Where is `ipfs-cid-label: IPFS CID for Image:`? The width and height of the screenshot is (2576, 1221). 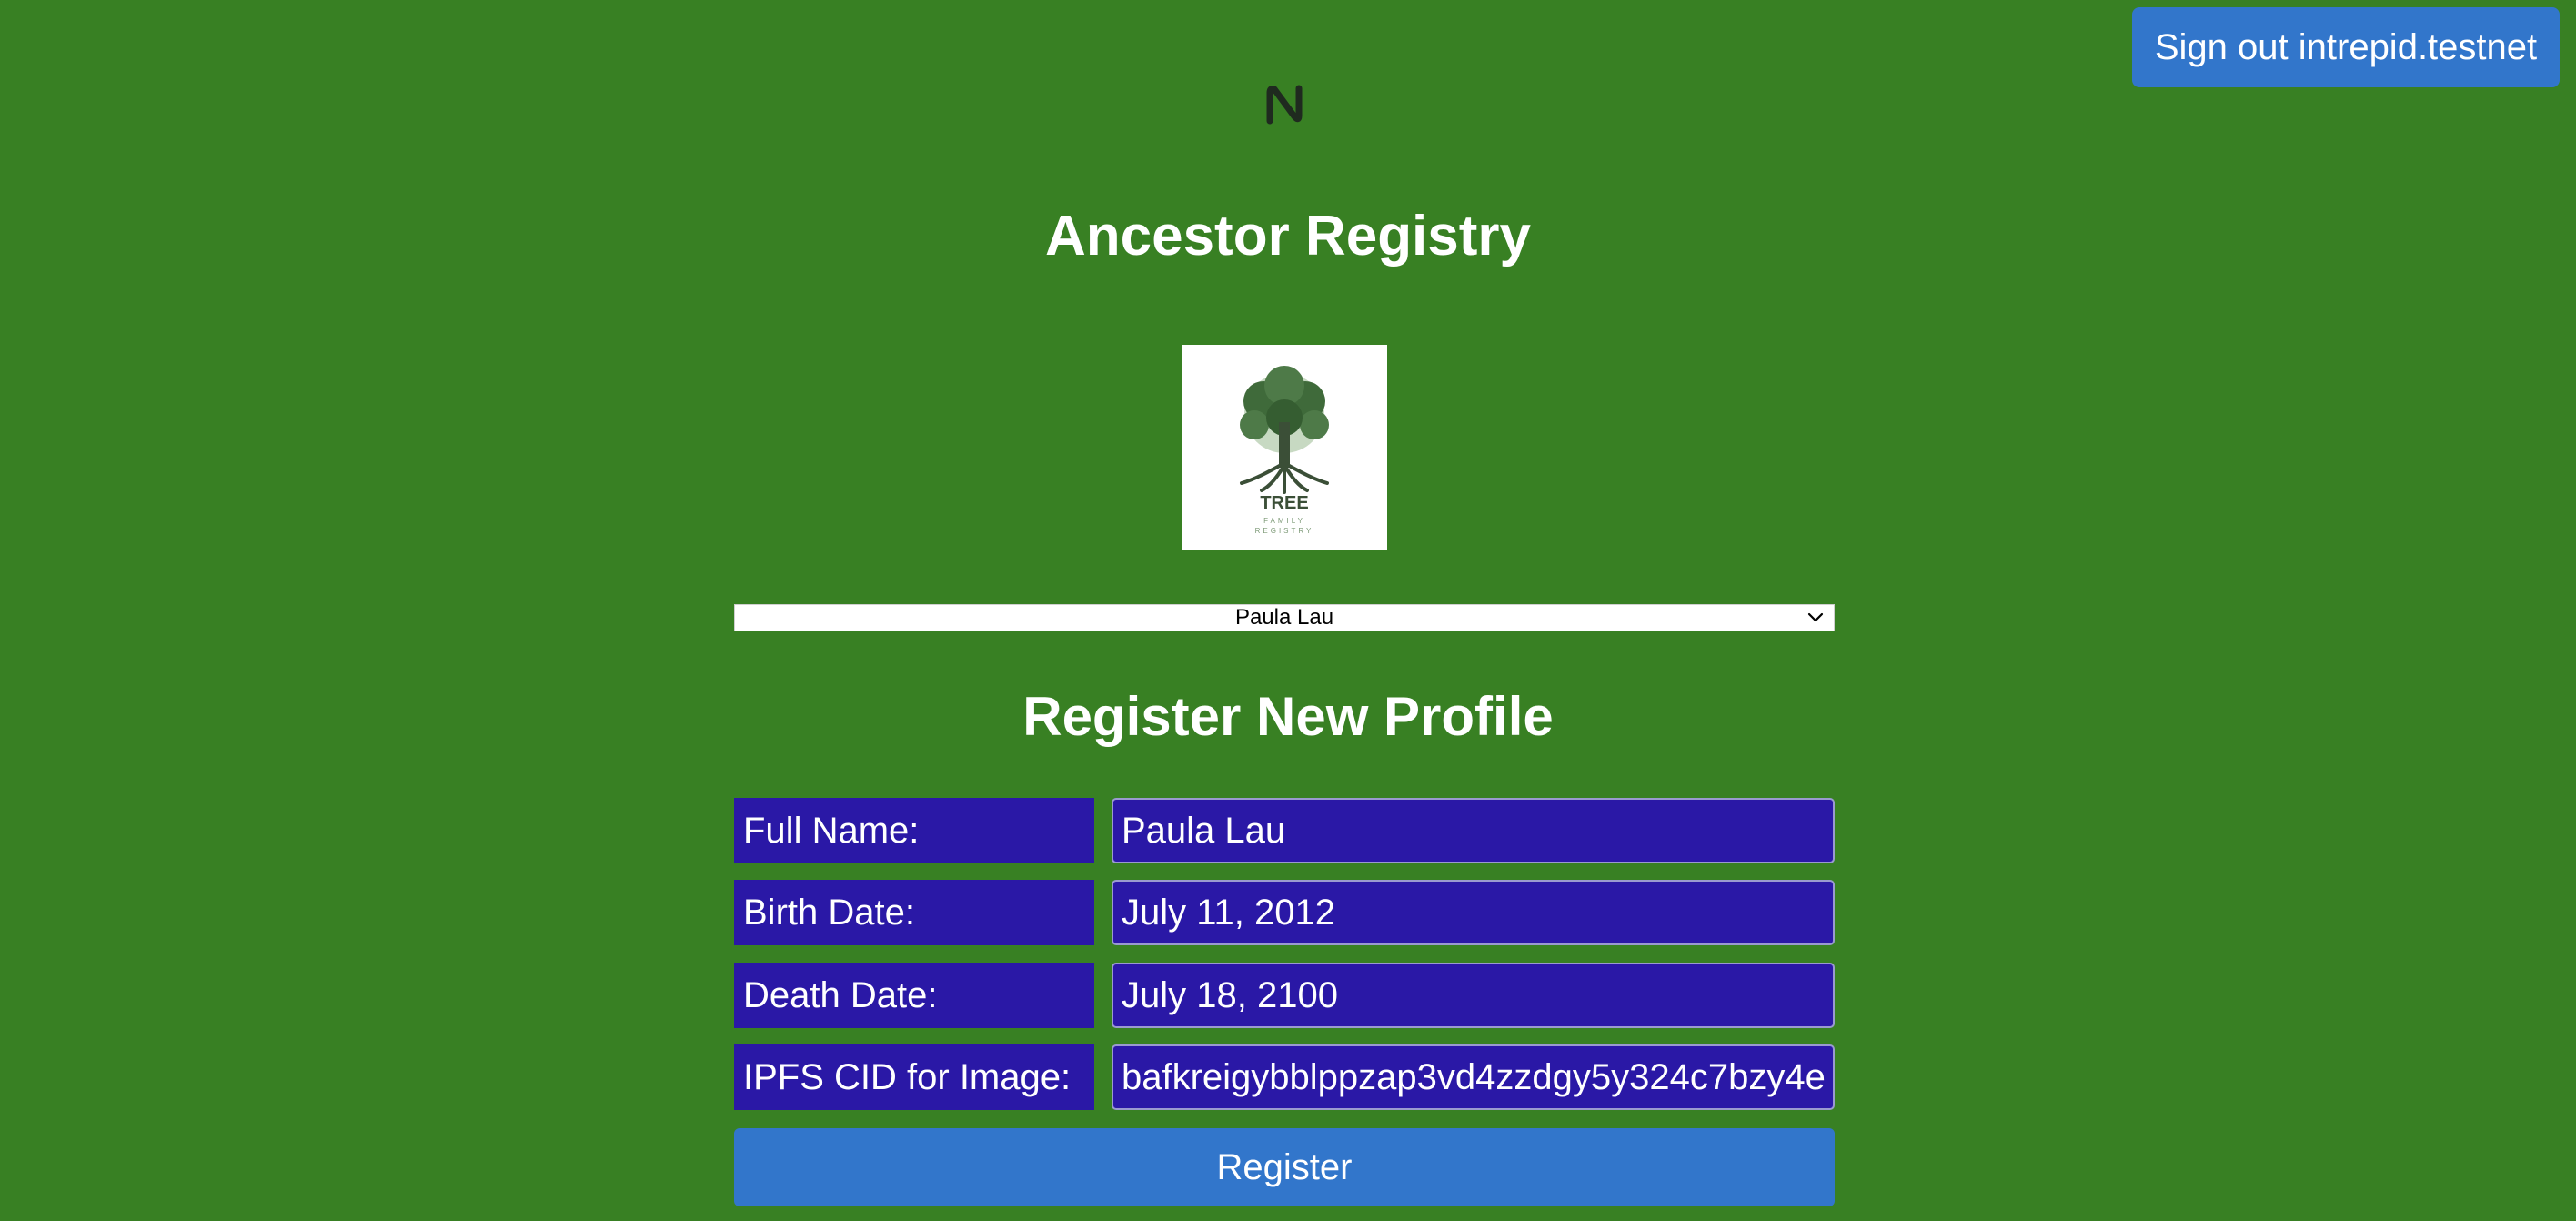
ipfs-cid-label: IPFS CID for Image: is located at coordinates (914, 1077).